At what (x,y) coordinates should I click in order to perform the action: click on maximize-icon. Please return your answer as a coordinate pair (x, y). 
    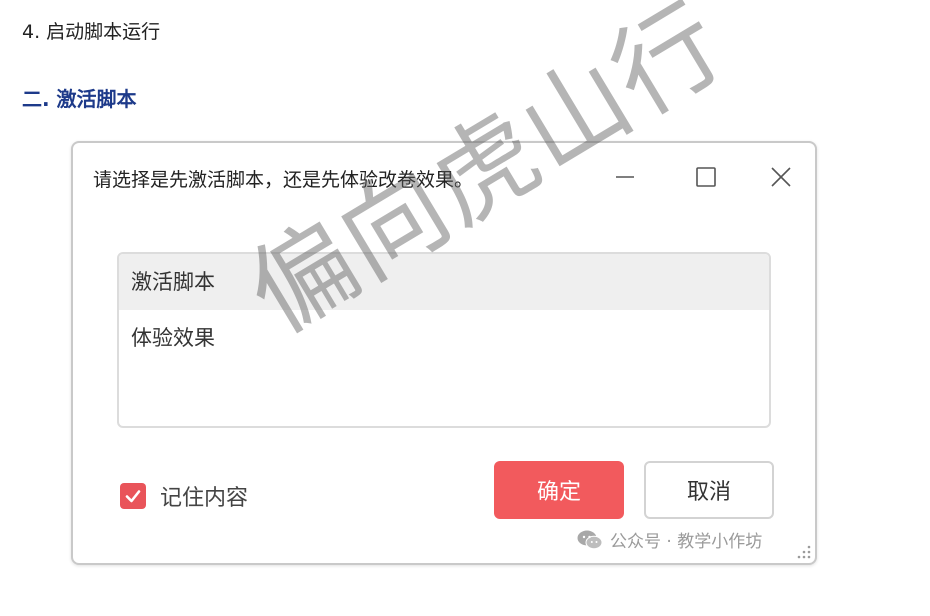
    Looking at the image, I should click on (706, 177).